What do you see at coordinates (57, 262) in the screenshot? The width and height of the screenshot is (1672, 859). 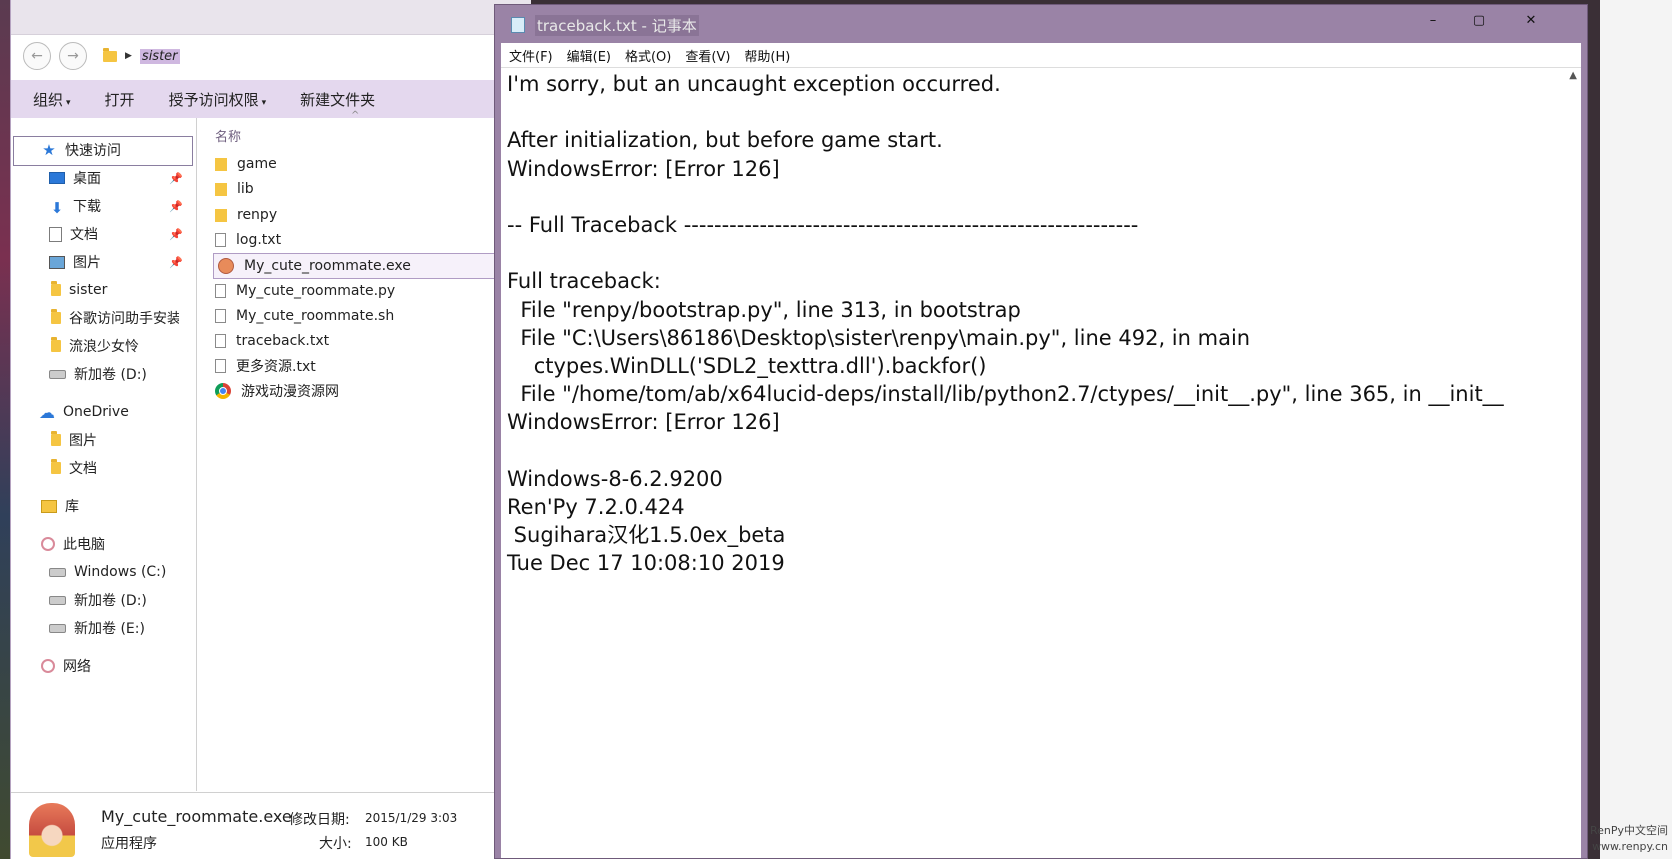 I see `picture-icon` at bounding box center [57, 262].